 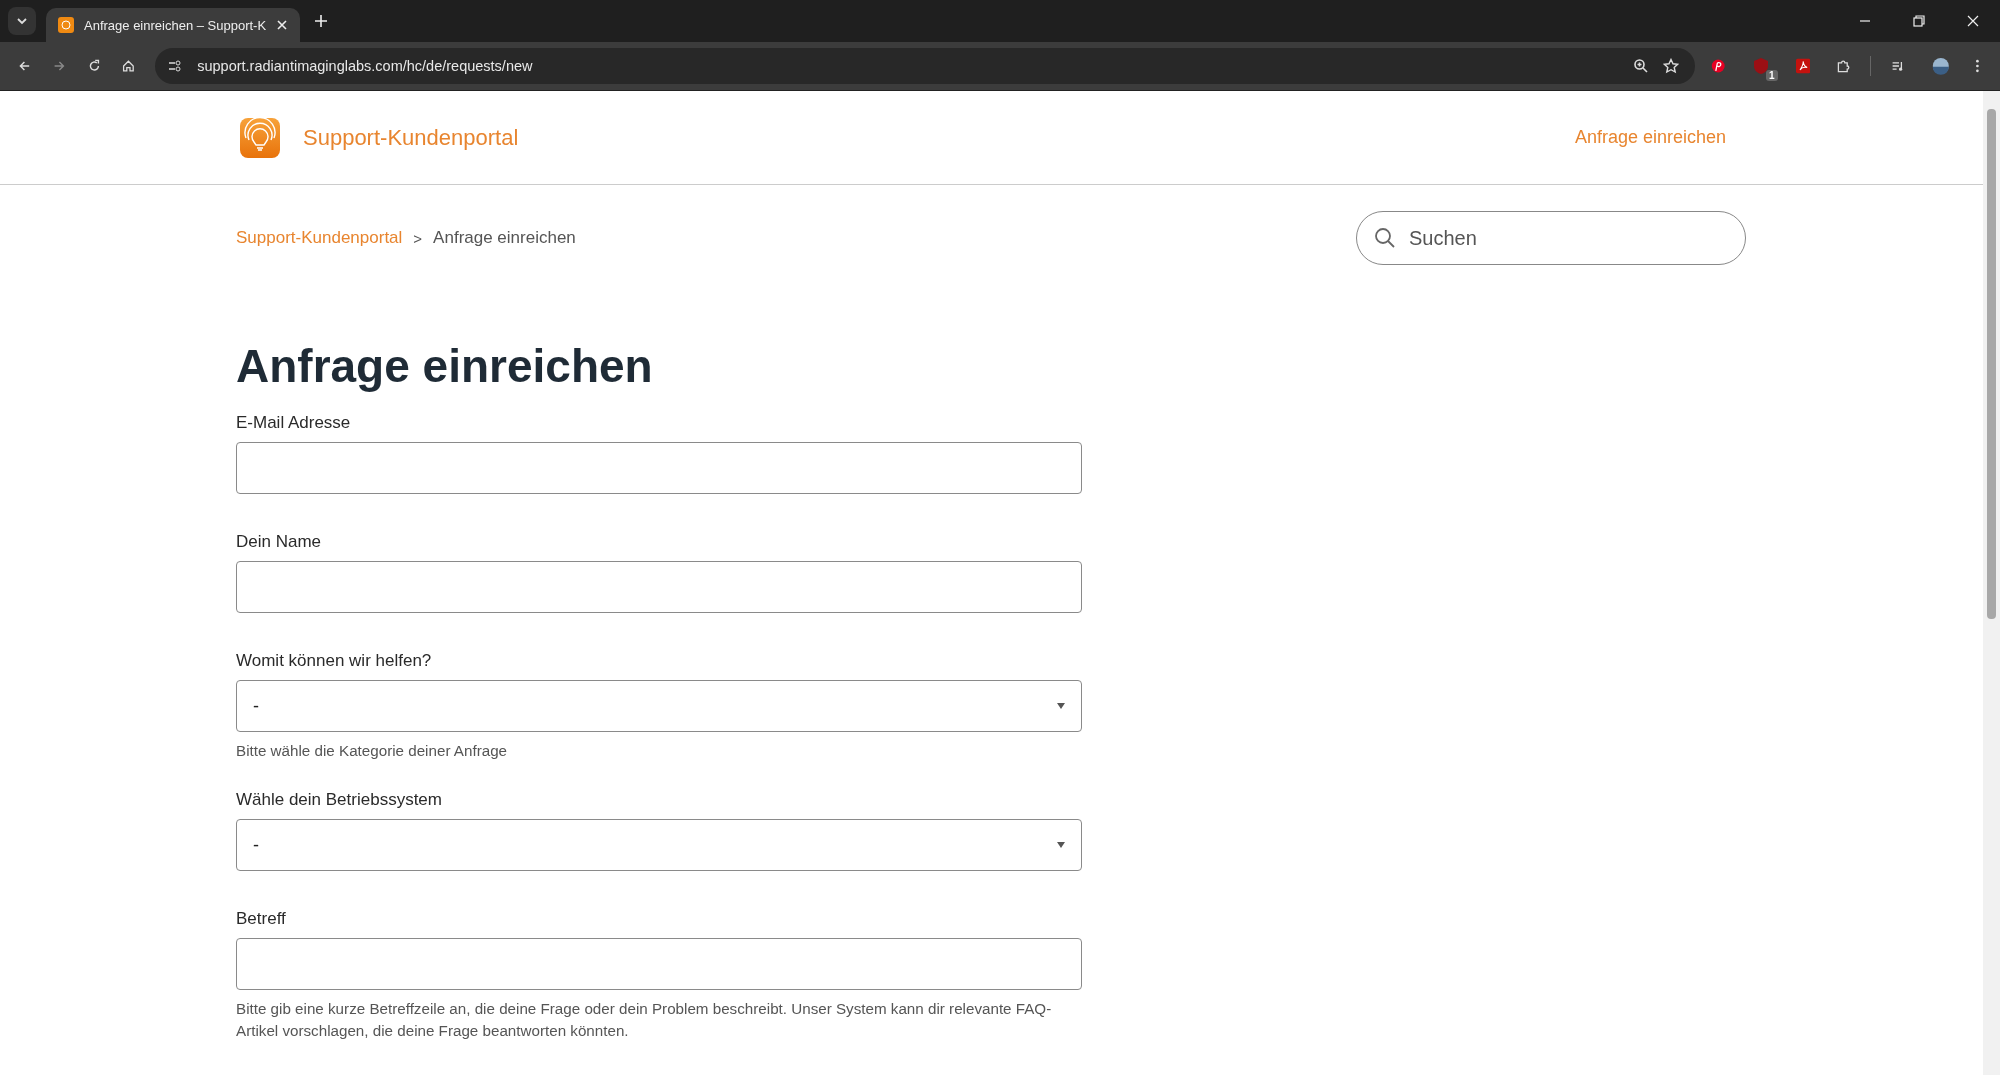 I want to click on field-label: Dein Name, so click(x=279, y=542).